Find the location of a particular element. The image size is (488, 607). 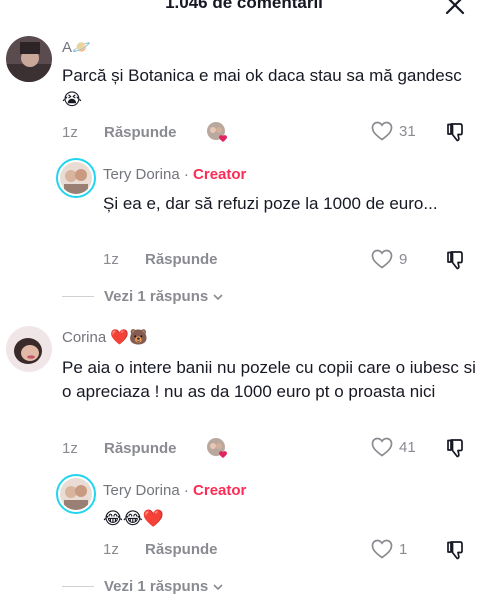

like-count: 9 is located at coordinates (403, 259).